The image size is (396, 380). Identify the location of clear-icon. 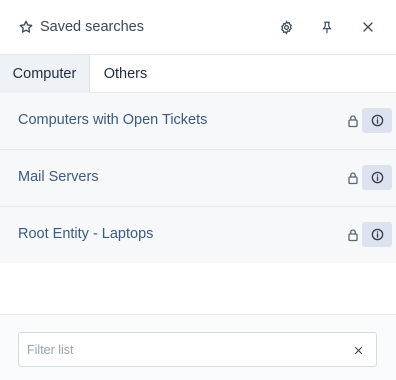
(358, 350).